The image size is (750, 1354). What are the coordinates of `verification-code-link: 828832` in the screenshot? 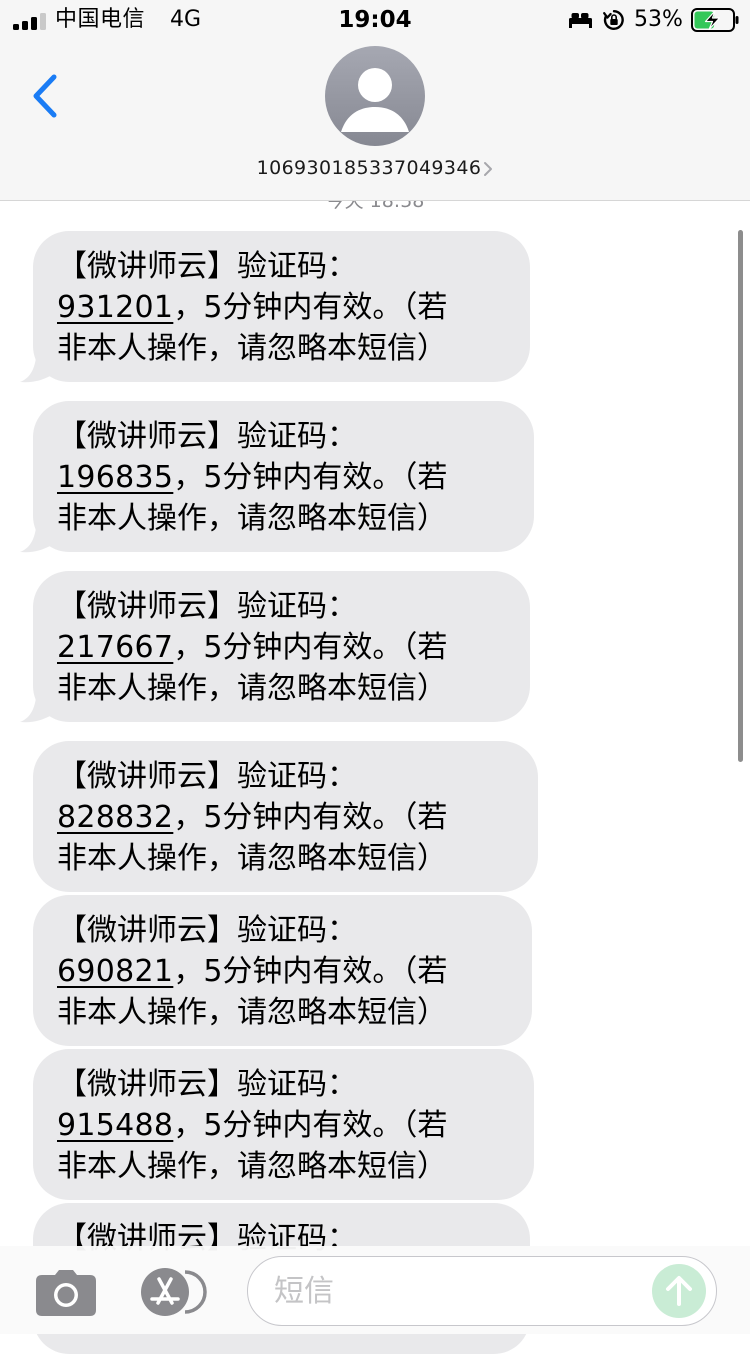 It's located at (115, 817).